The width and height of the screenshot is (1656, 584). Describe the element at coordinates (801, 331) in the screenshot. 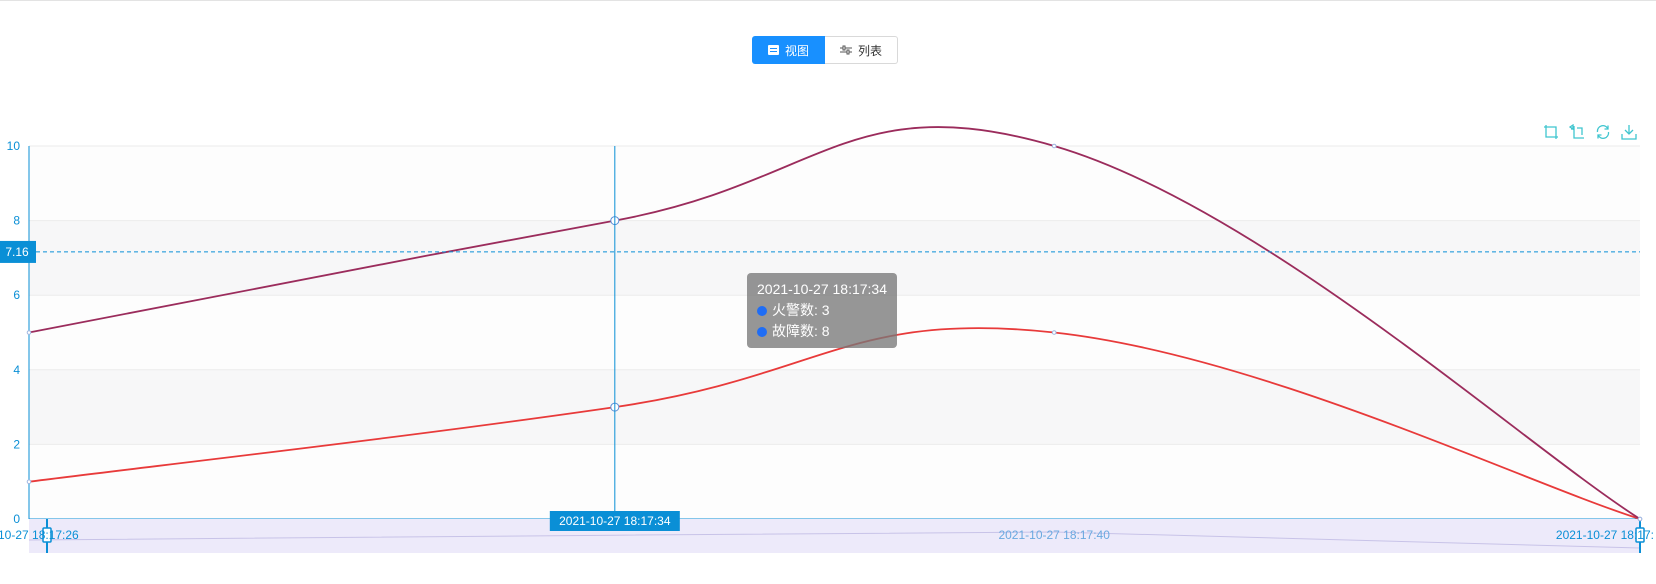

I see `tooltip-value-fault: 故障数: 8` at that location.